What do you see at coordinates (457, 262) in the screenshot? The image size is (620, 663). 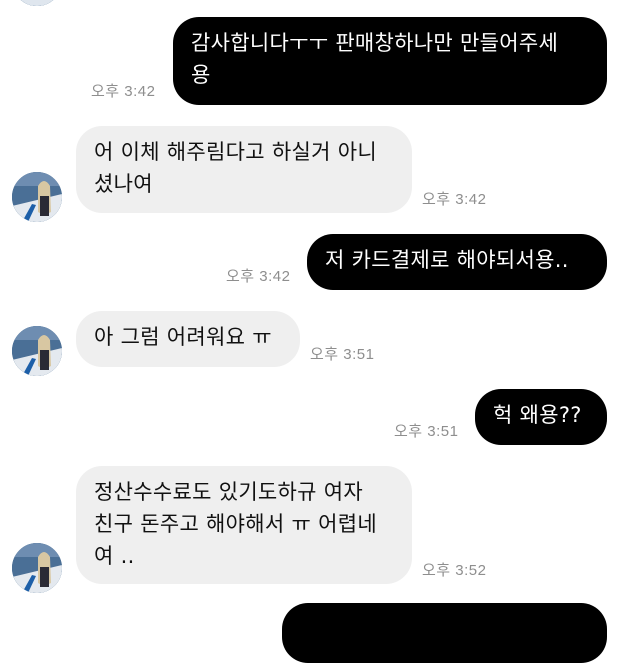 I see `message-outgoing: 저 카드결제로 해야되서용..` at bounding box center [457, 262].